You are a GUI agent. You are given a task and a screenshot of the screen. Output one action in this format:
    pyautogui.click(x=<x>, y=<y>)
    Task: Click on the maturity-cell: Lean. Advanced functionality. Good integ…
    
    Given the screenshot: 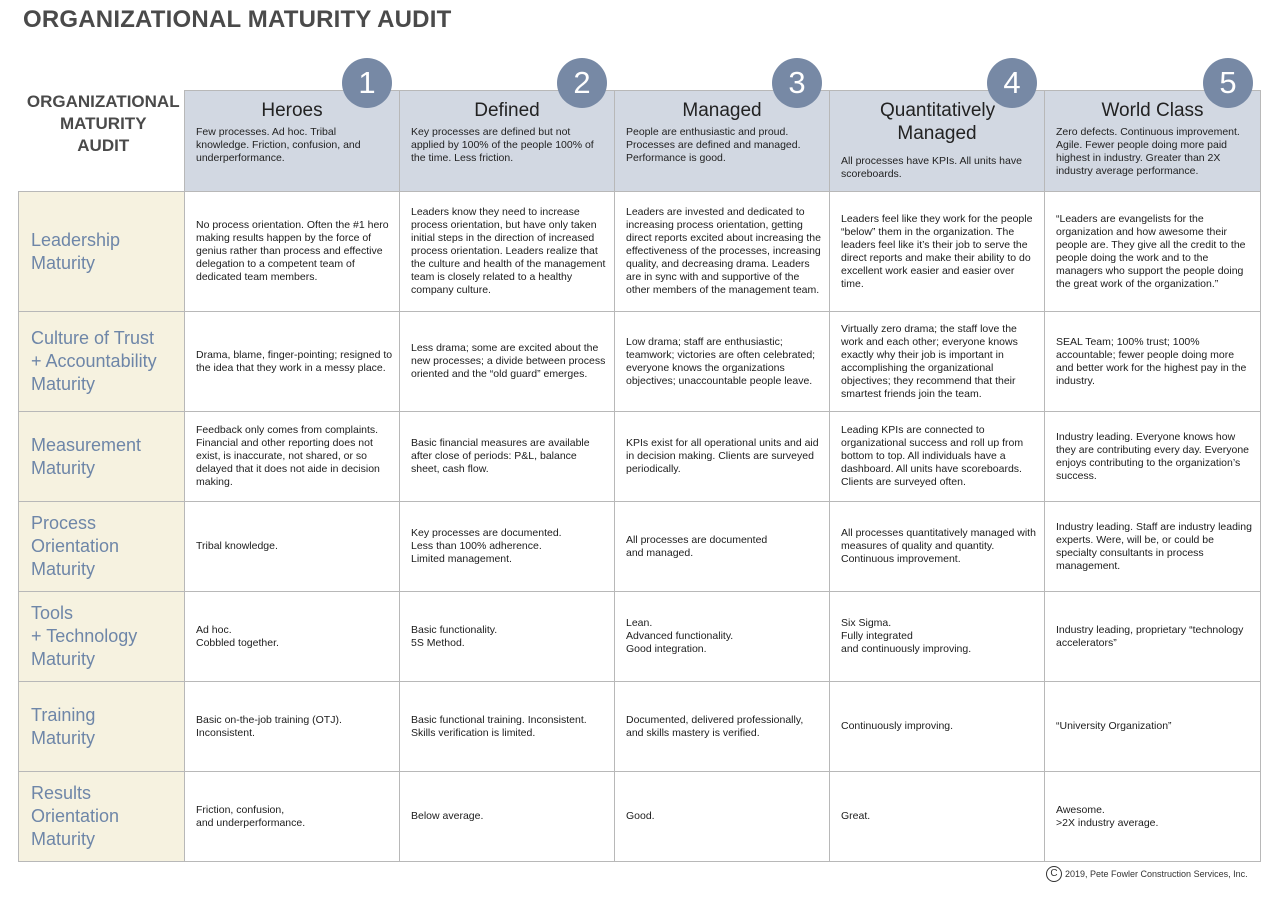 What is the action you would take?
    pyautogui.click(x=722, y=636)
    